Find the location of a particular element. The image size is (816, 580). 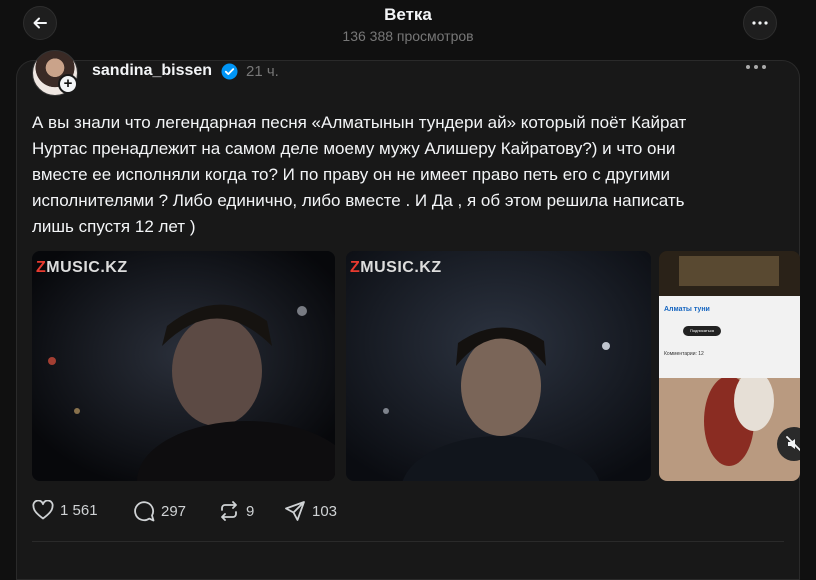

post-text-line: лишь спустя 12 лет ) is located at coordinates (114, 226).